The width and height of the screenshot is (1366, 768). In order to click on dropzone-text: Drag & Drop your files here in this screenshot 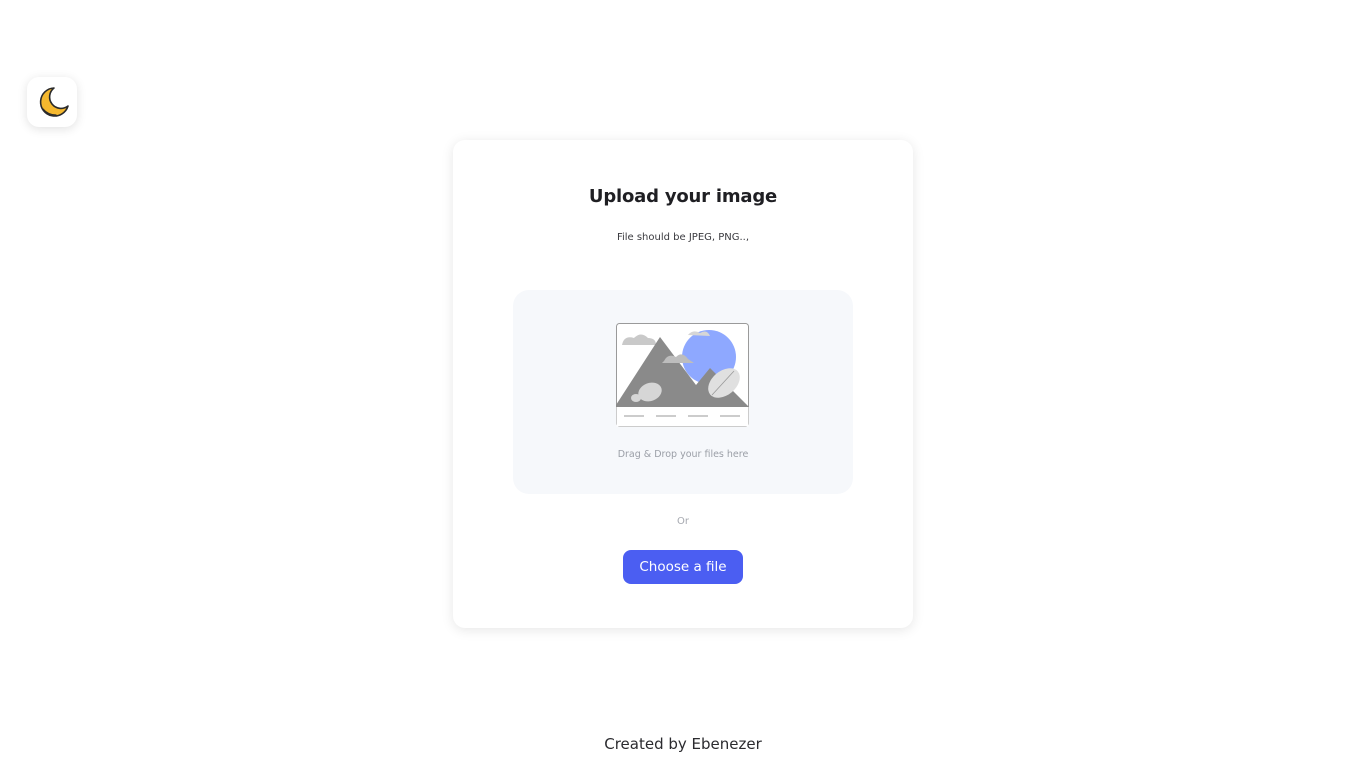, I will do `click(683, 454)`.